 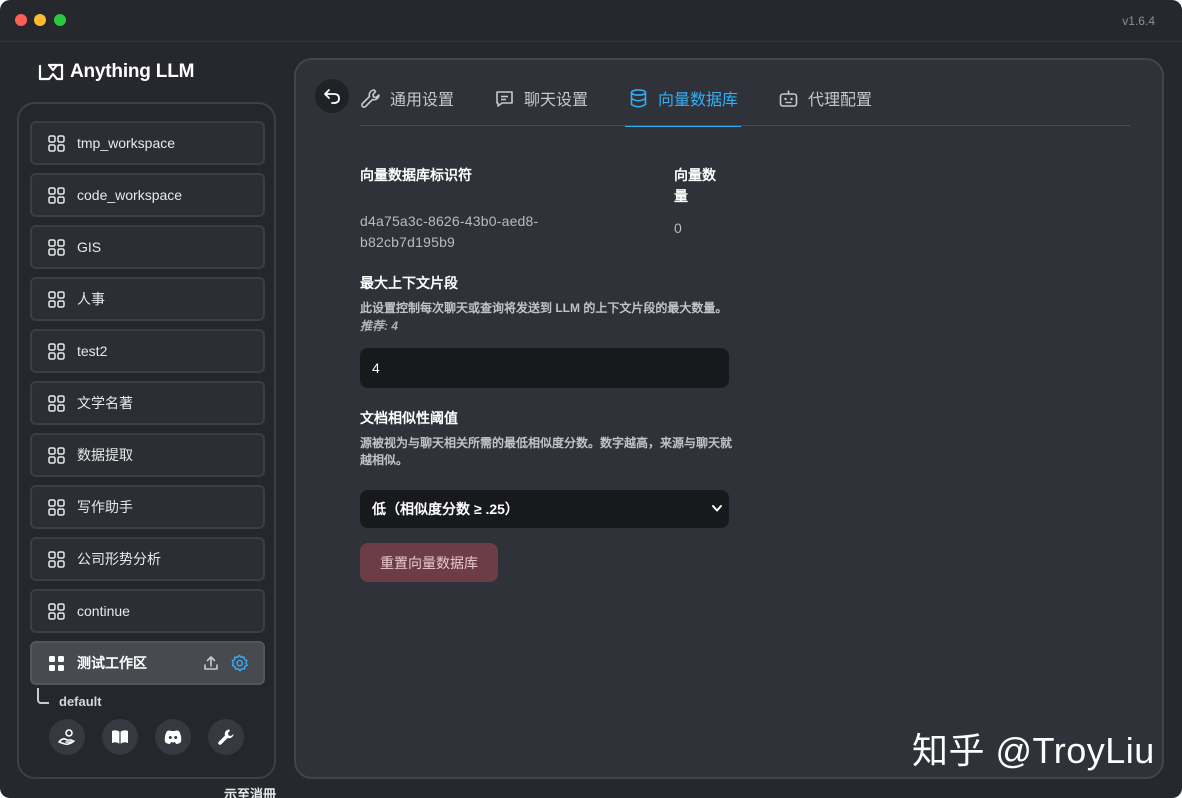 I want to click on tab-general-settings: 通用设置, so click(x=407, y=98).